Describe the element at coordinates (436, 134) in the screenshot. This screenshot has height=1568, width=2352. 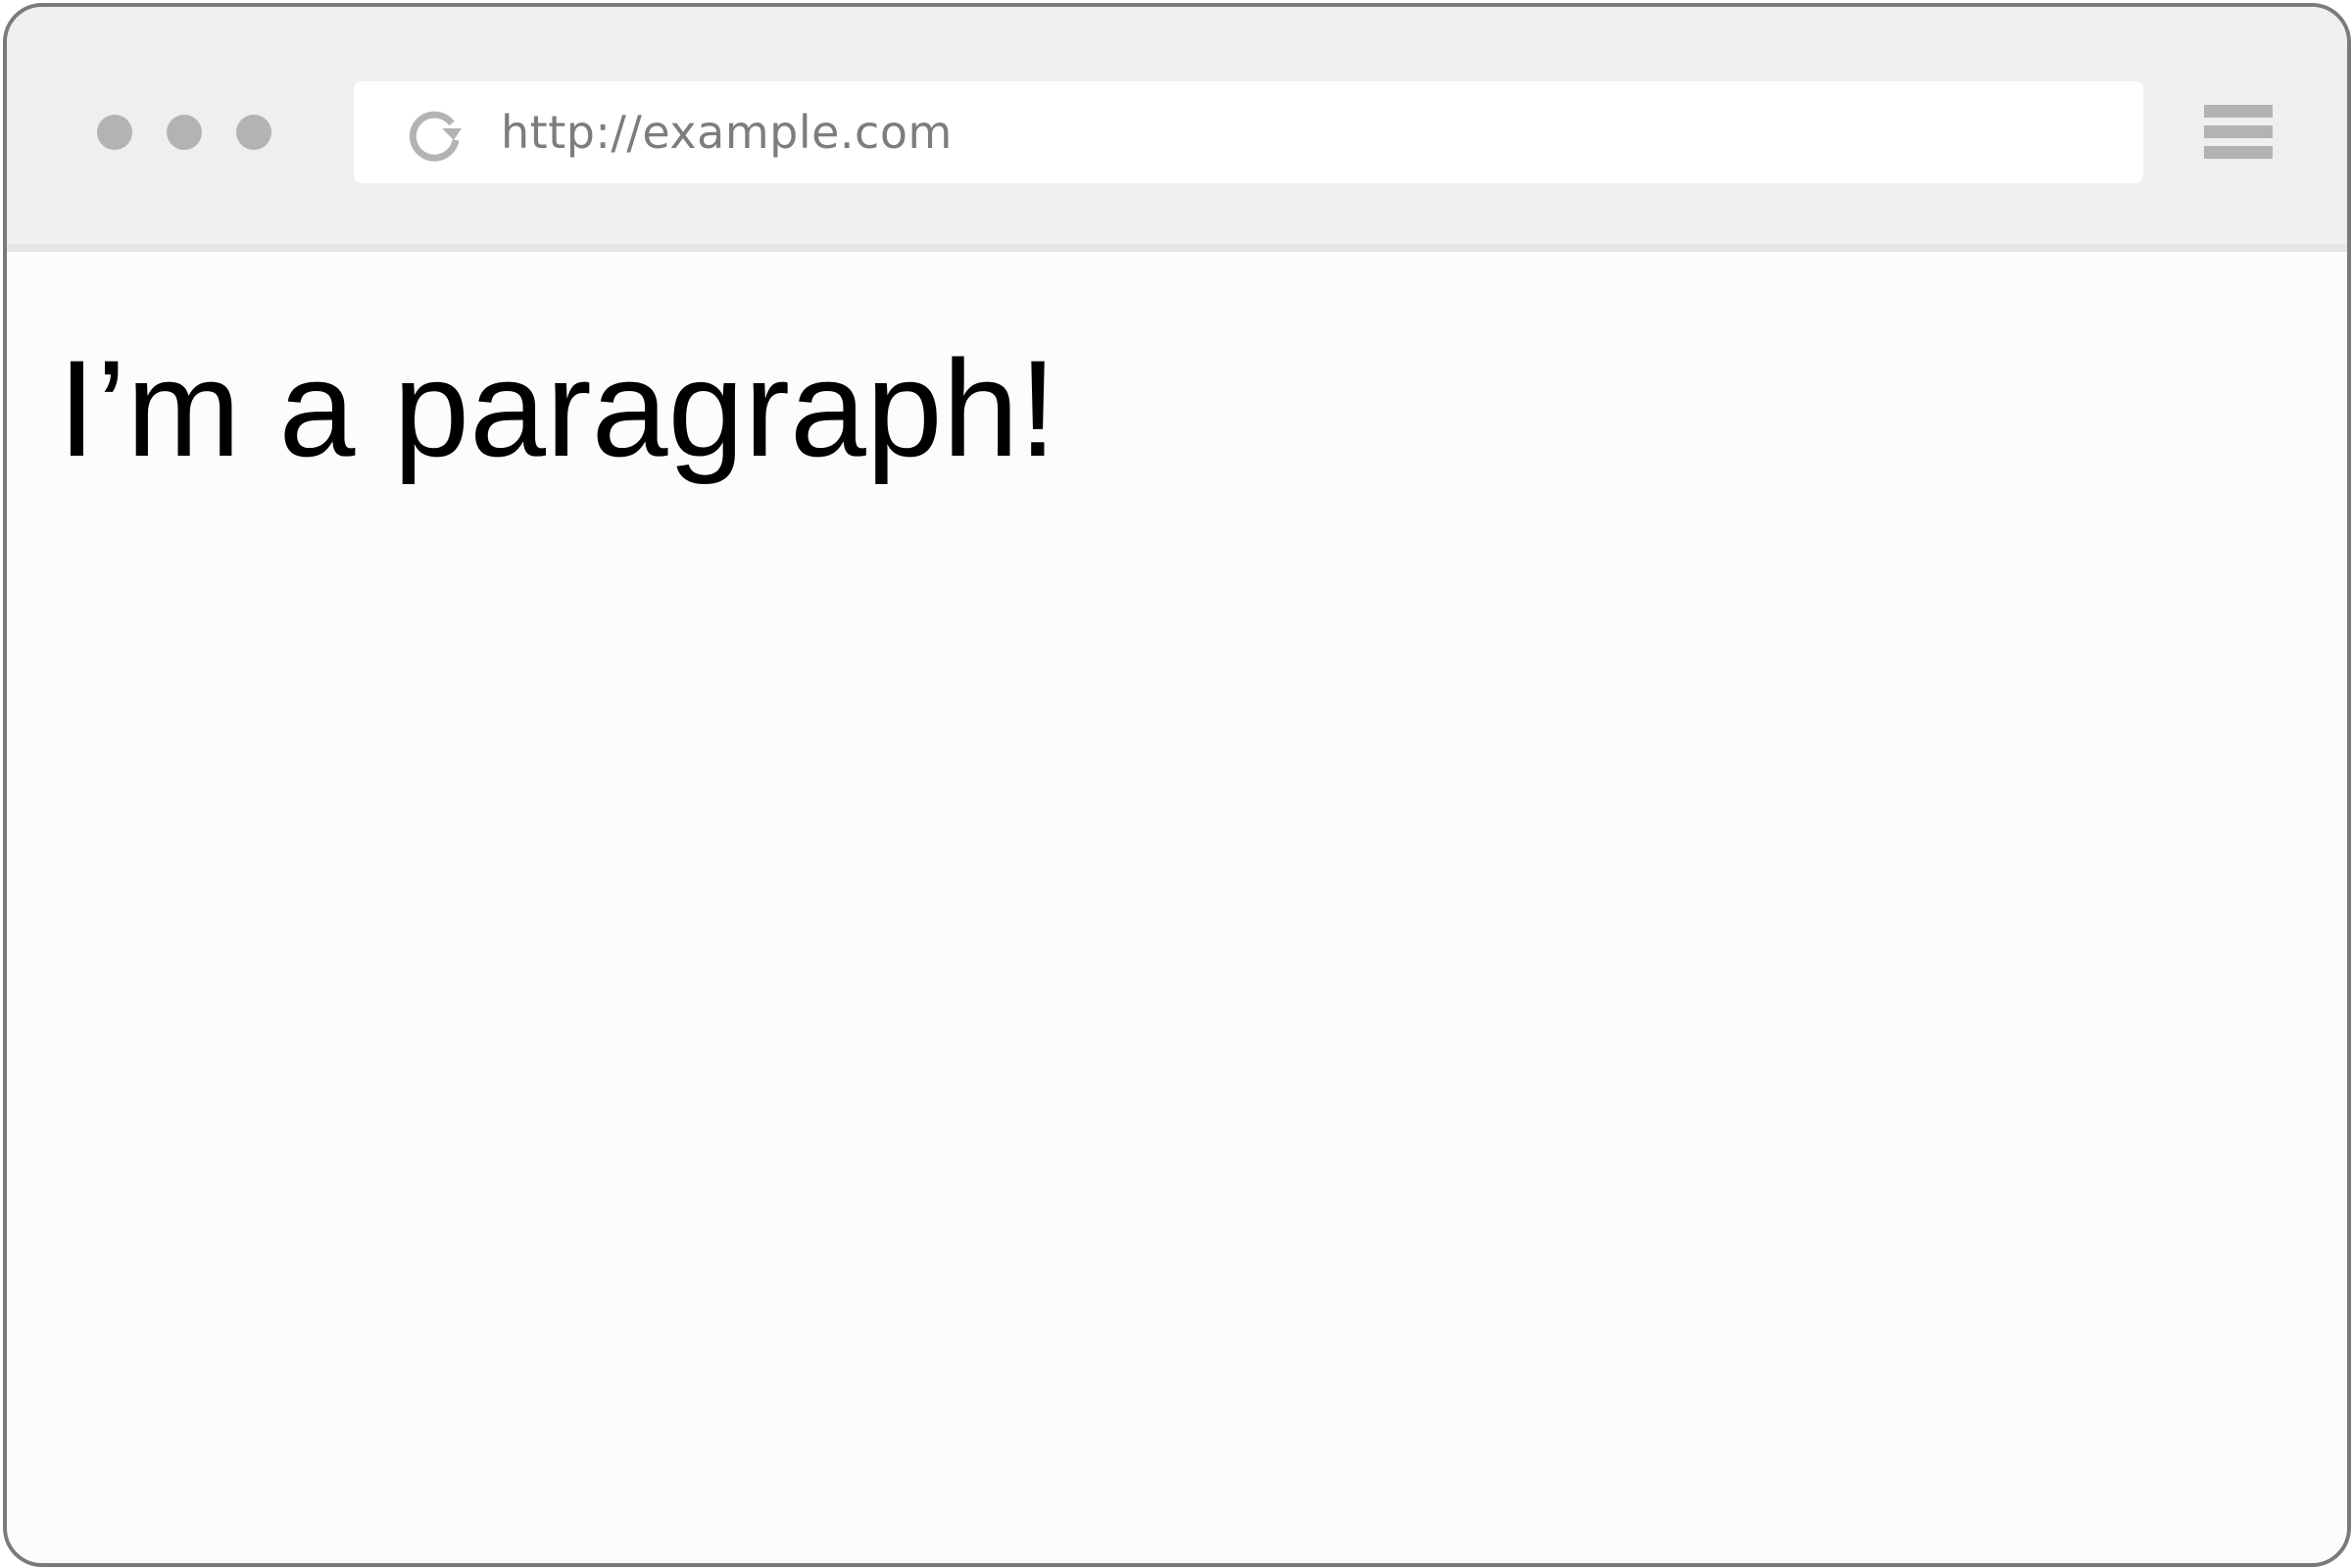
I see `reload-icon` at that location.